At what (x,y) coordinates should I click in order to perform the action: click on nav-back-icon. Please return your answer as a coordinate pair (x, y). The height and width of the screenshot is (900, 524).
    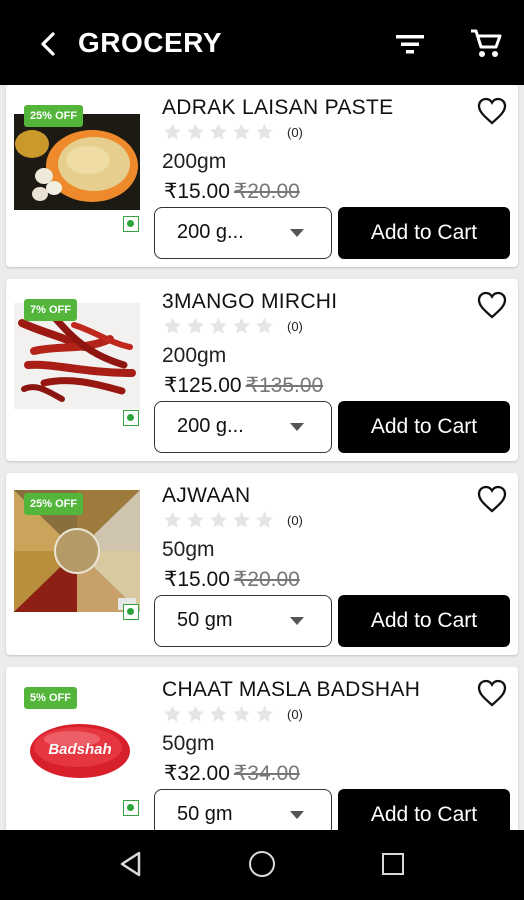
    Looking at the image, I should click on (131, 864).